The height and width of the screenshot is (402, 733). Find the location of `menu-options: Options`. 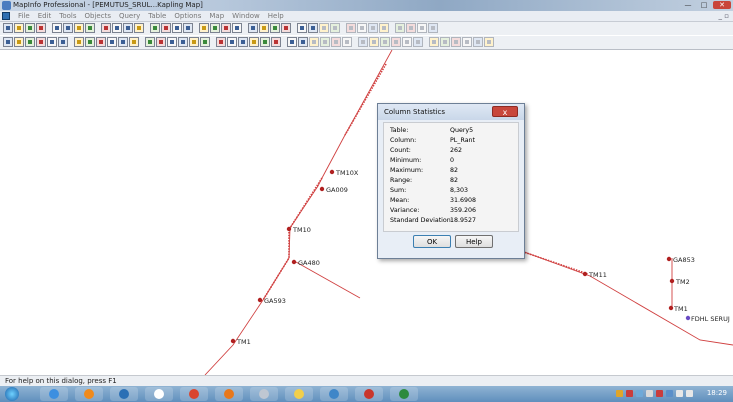

menu-options: Options is located at coordinates (187, 16).